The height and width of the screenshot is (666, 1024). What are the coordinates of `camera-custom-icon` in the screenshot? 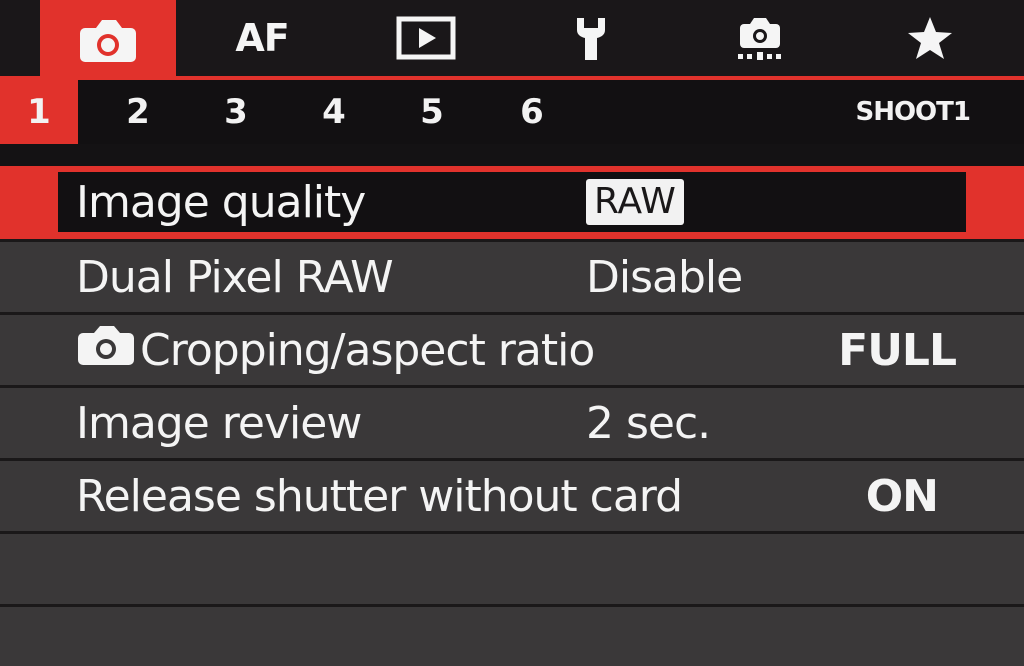 It's located at (760, 38).